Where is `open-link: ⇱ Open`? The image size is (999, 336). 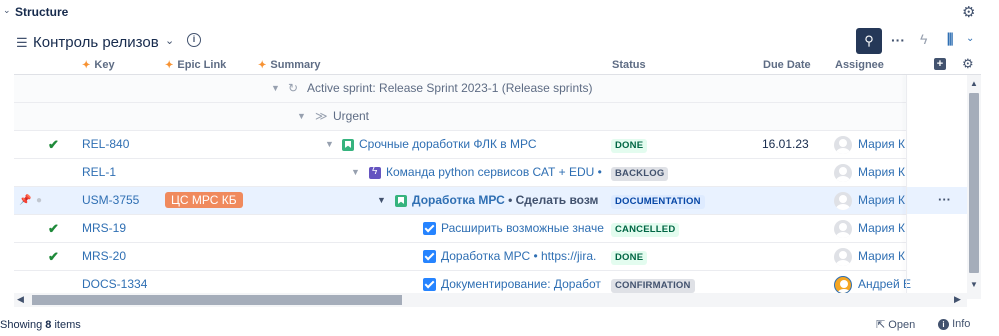 open-link: ⇱ Open is located at coordinates (895, 324).